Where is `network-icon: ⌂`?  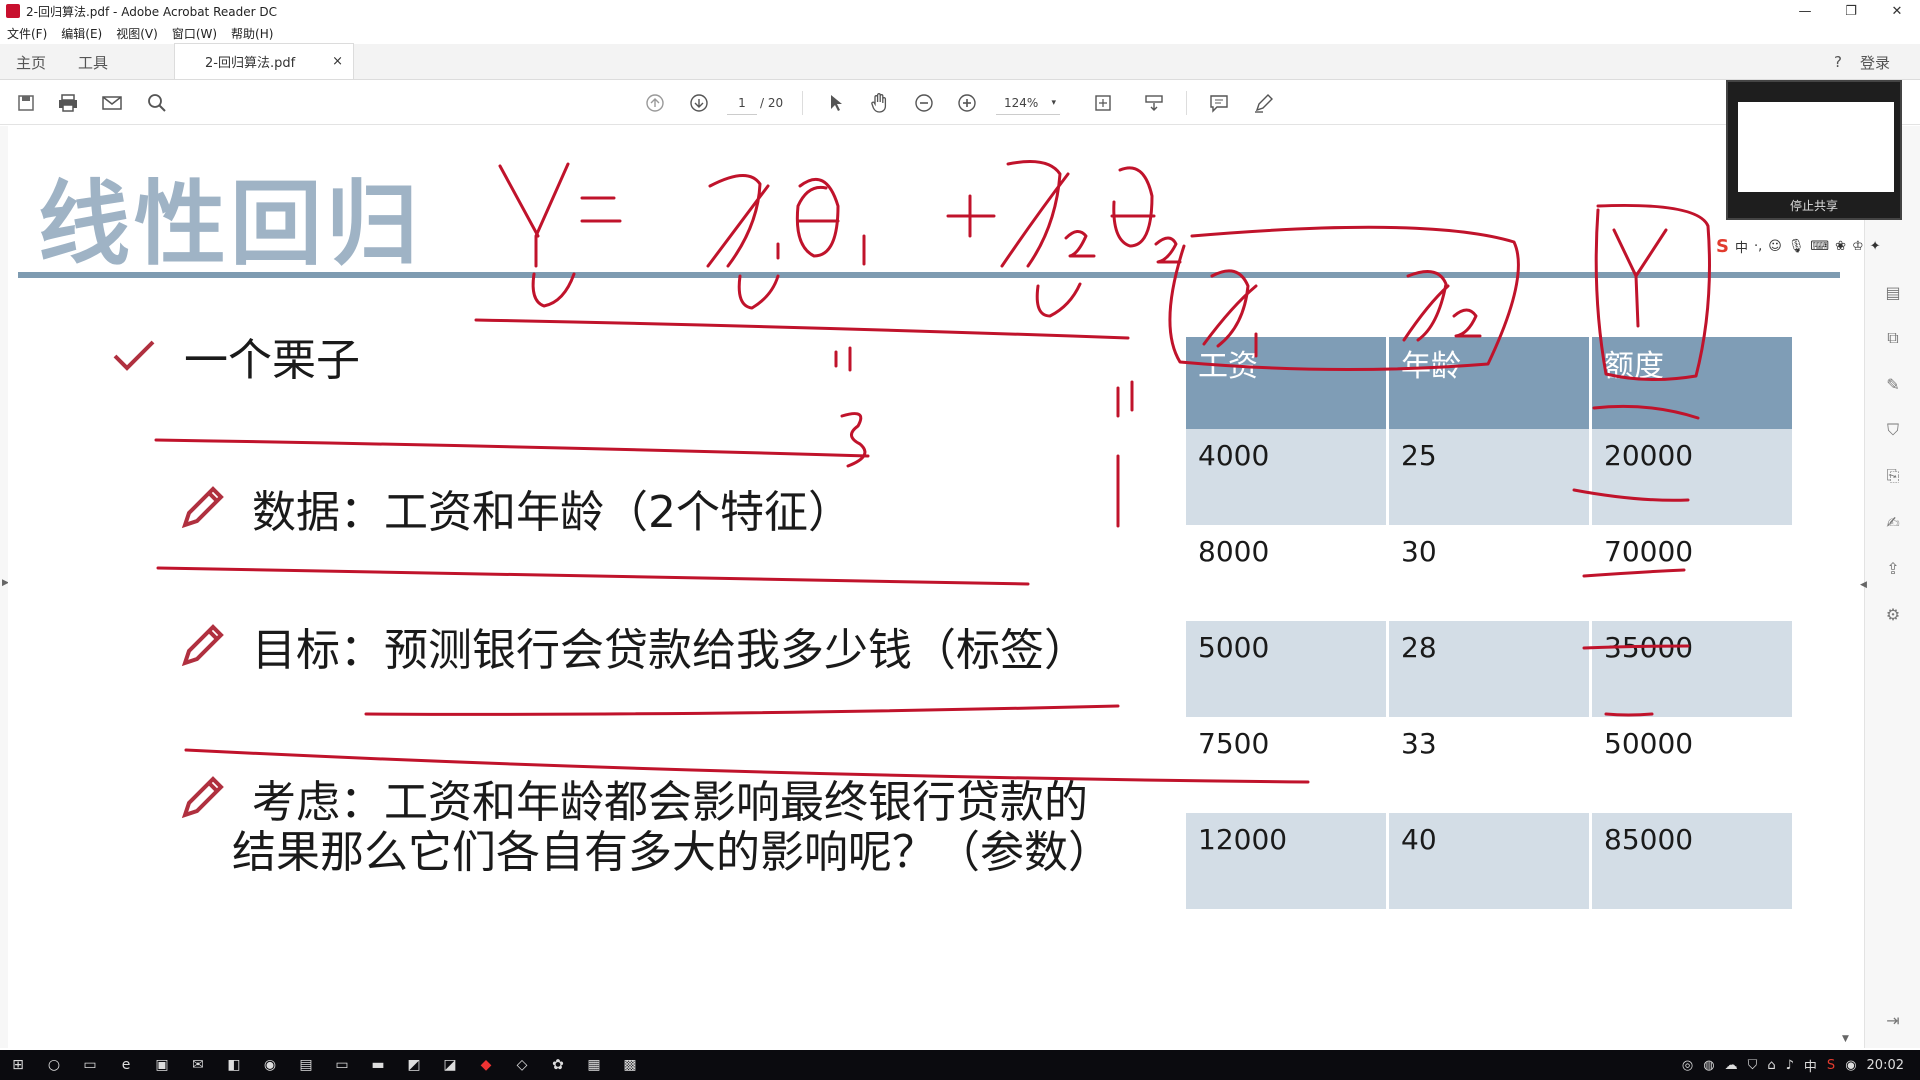
network-icon: ⌂ is located at coordinates (1771, 1065).